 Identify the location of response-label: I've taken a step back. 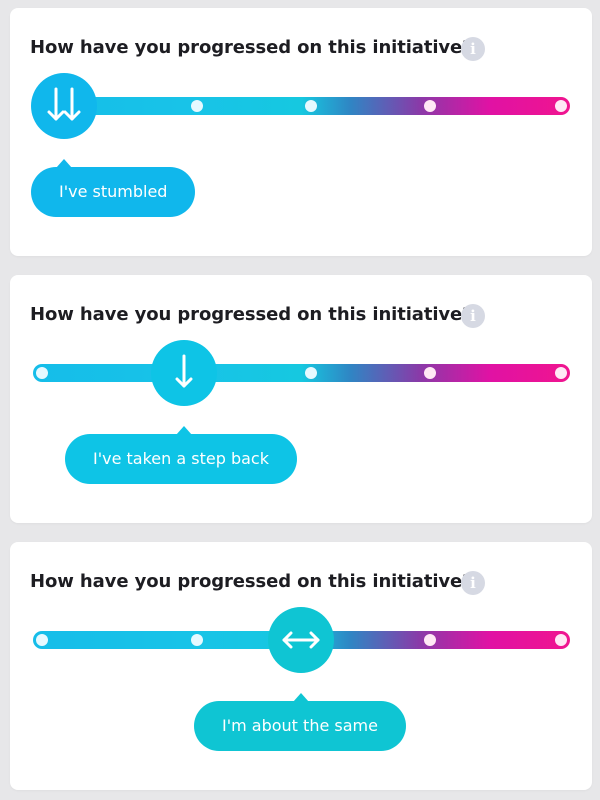
(181, 458).